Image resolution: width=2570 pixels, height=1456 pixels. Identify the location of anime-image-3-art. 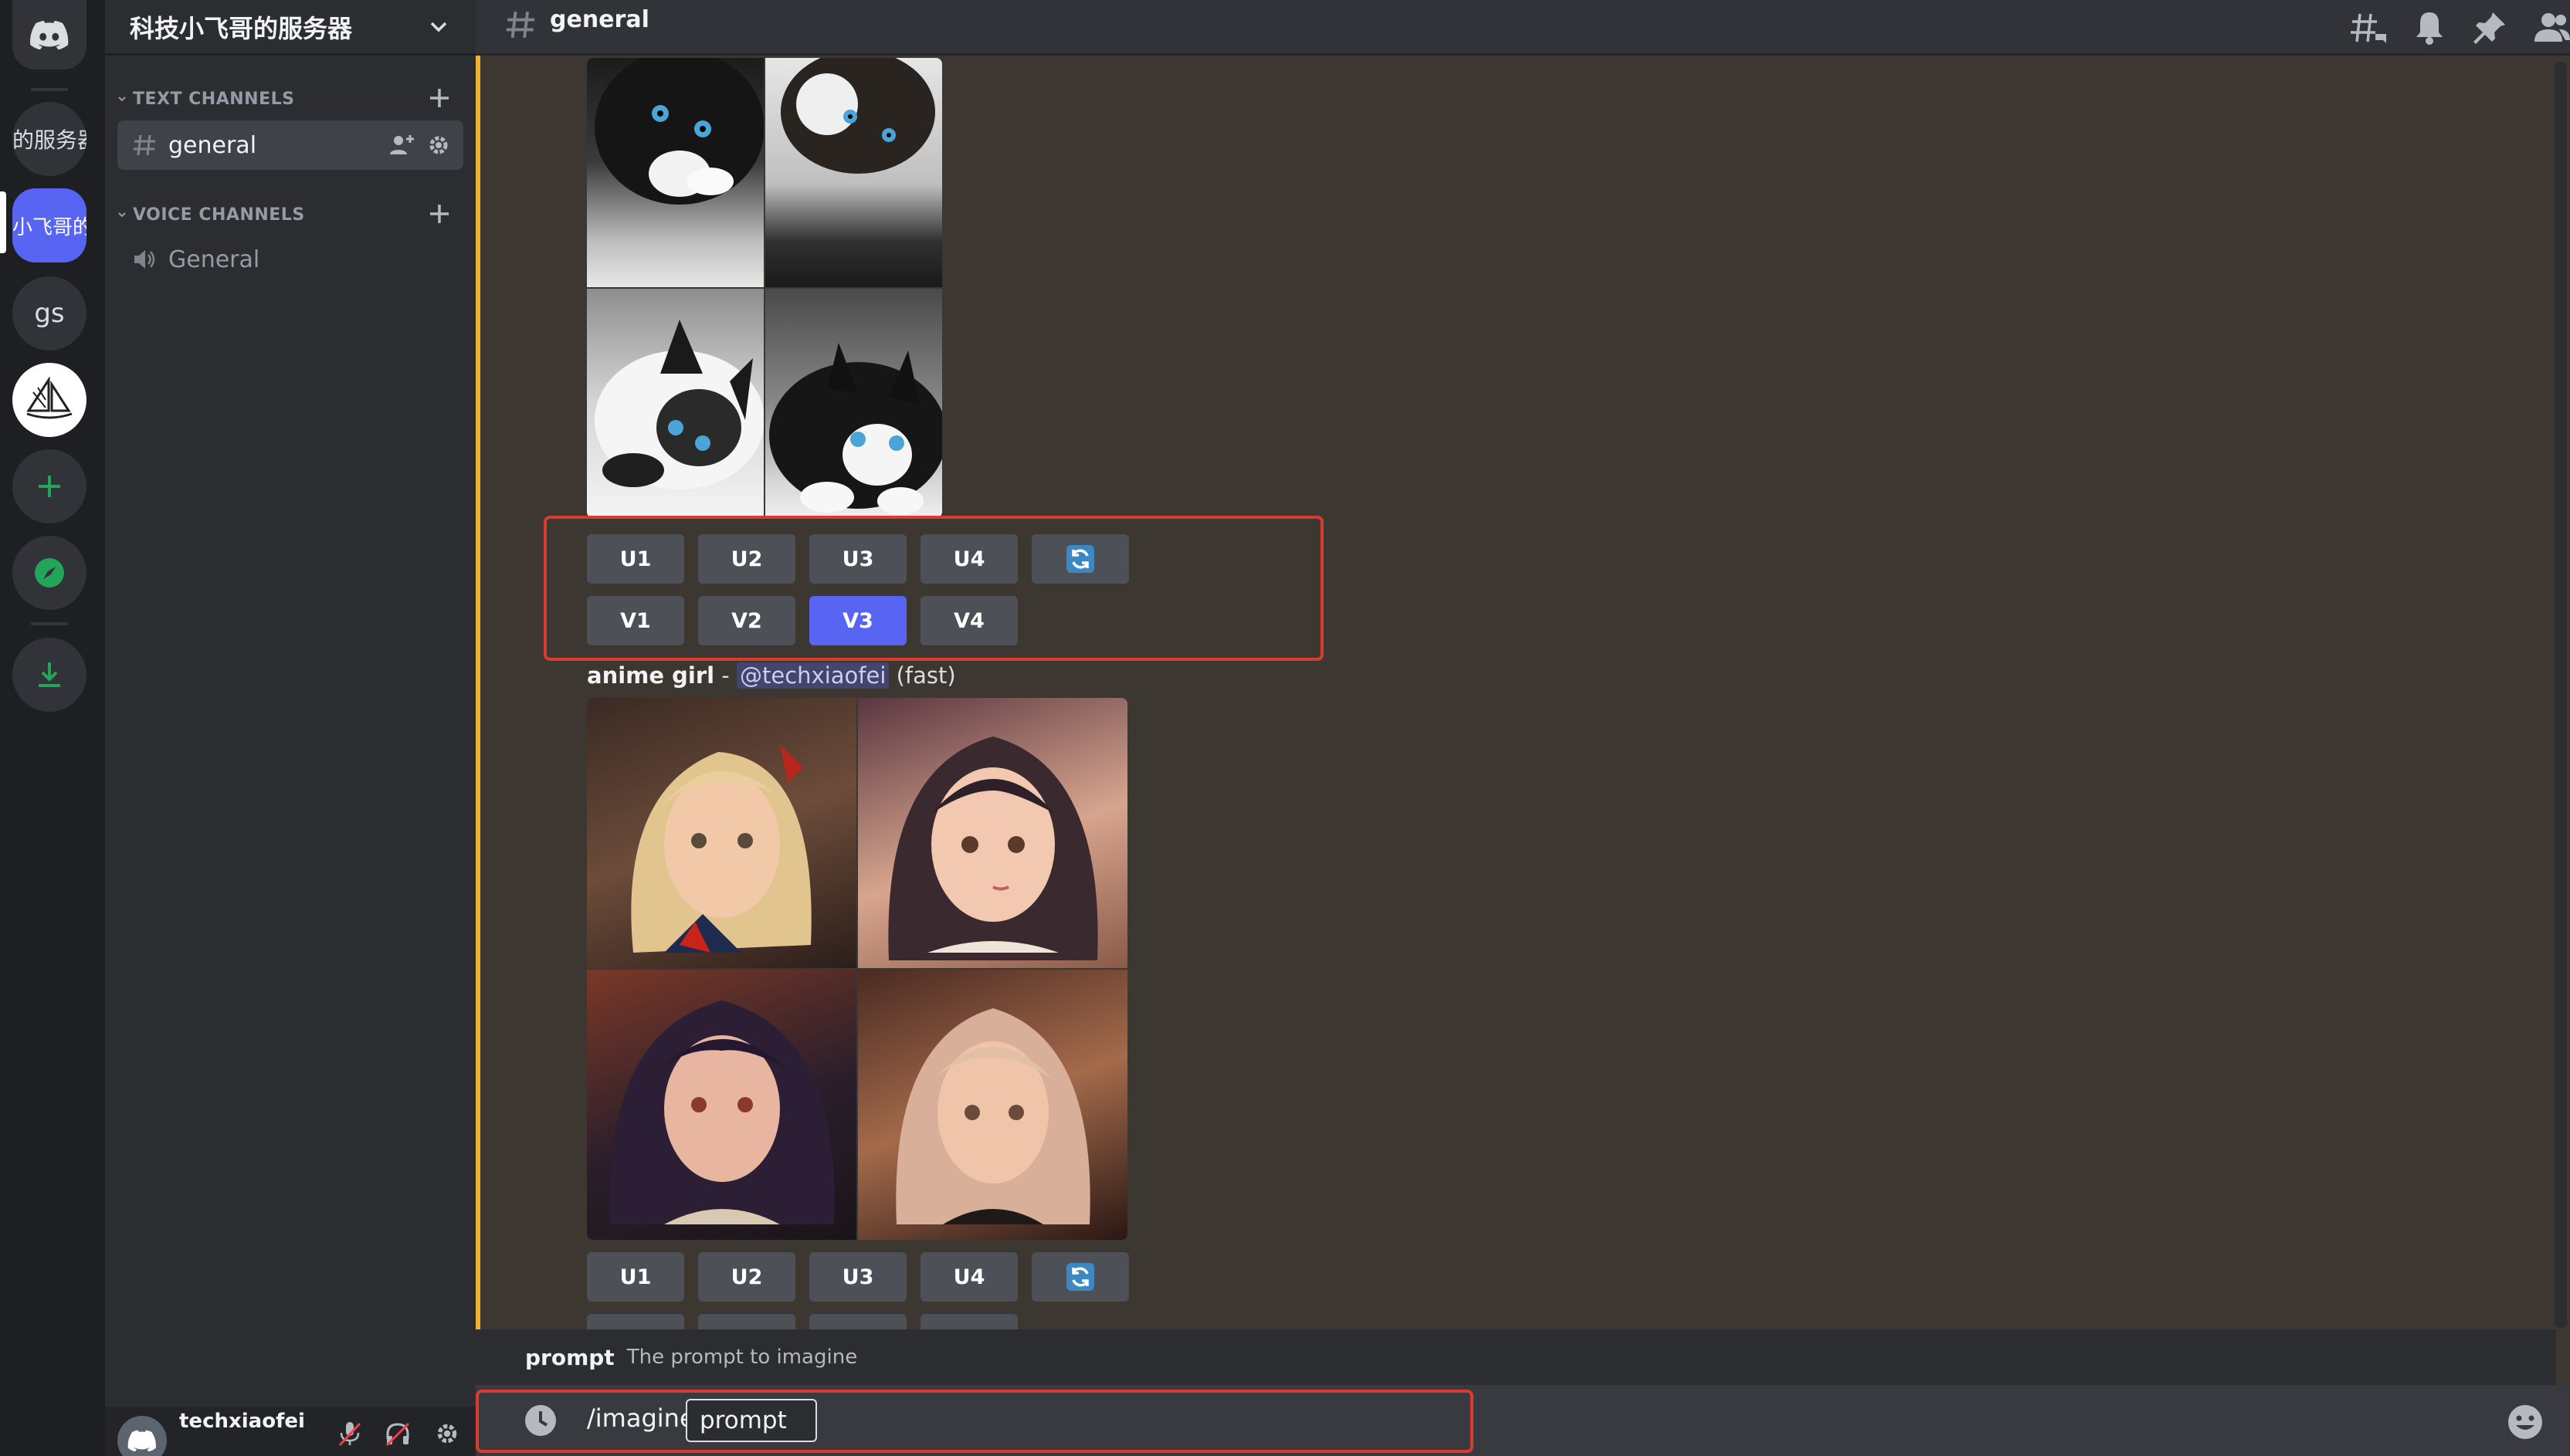
(722, 1112).